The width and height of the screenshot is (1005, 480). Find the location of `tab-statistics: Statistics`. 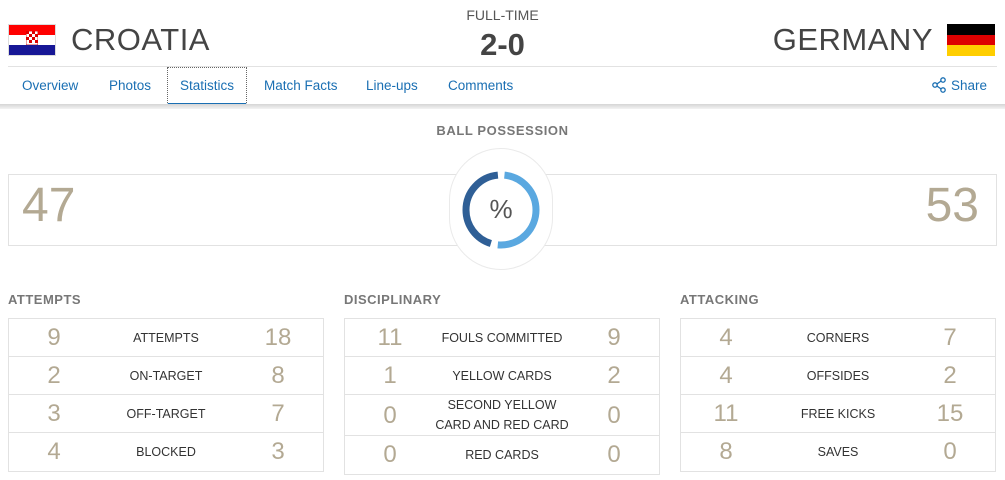

tab-statistics: Statistics is located at coordinates (207, 86).